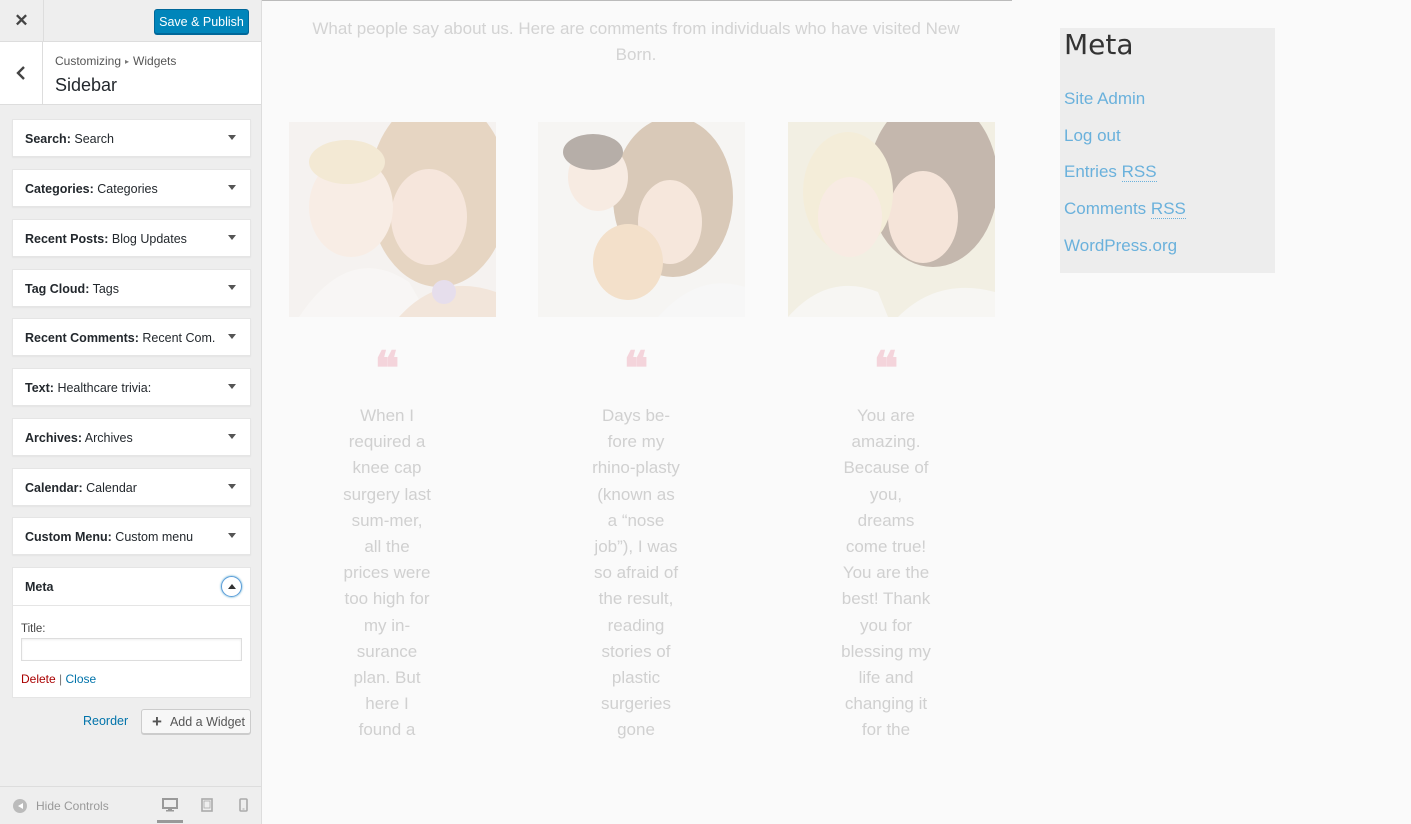 The height and width of the screenshot is (824, 1411). I want to click on widget-tag-cloud: Tag Cloud: Tags, so click(131, 288).